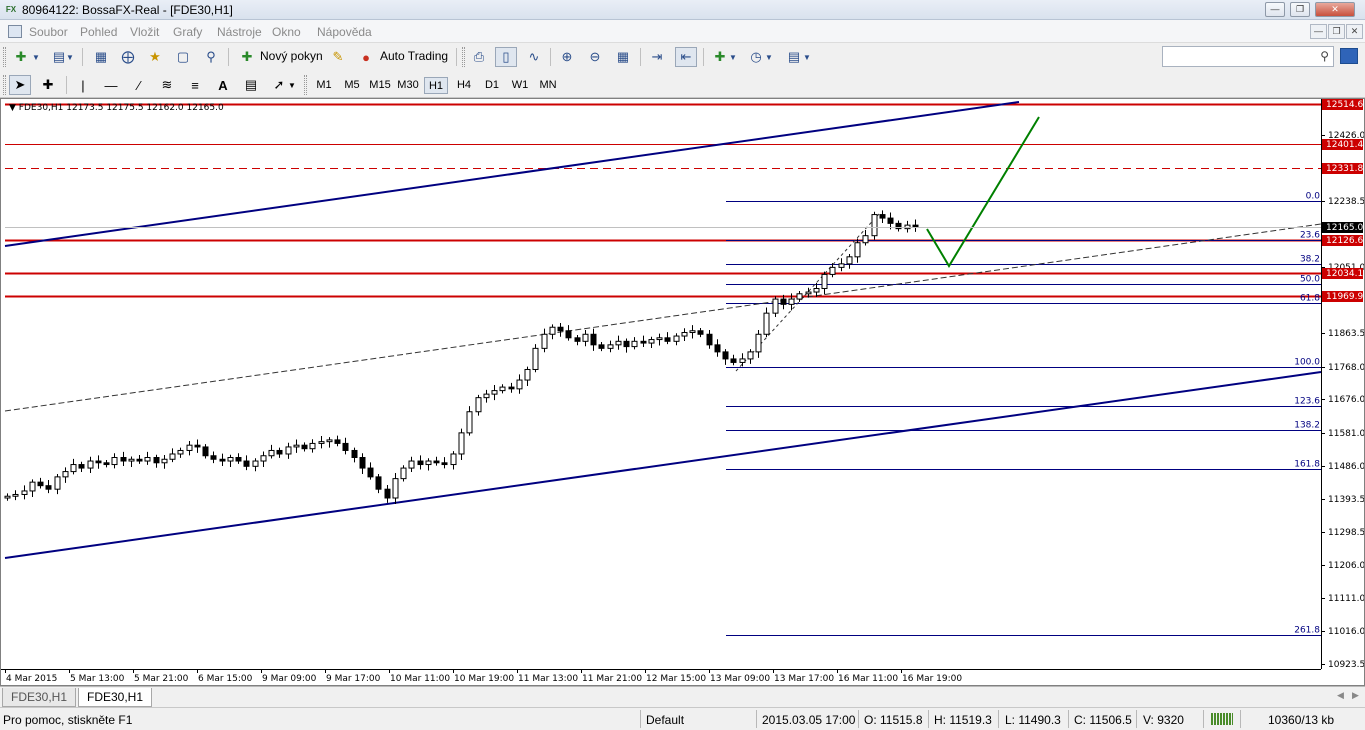  I want to click on auto-trading-button: Auto Trading, so click(414, 56).